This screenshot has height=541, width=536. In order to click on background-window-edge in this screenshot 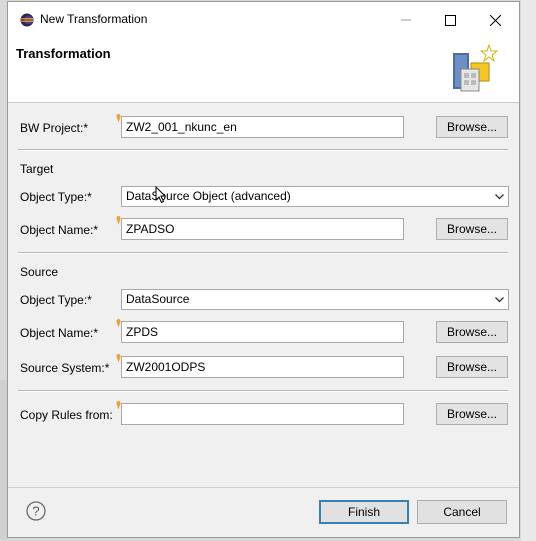, I will do `click(528, 270)`.